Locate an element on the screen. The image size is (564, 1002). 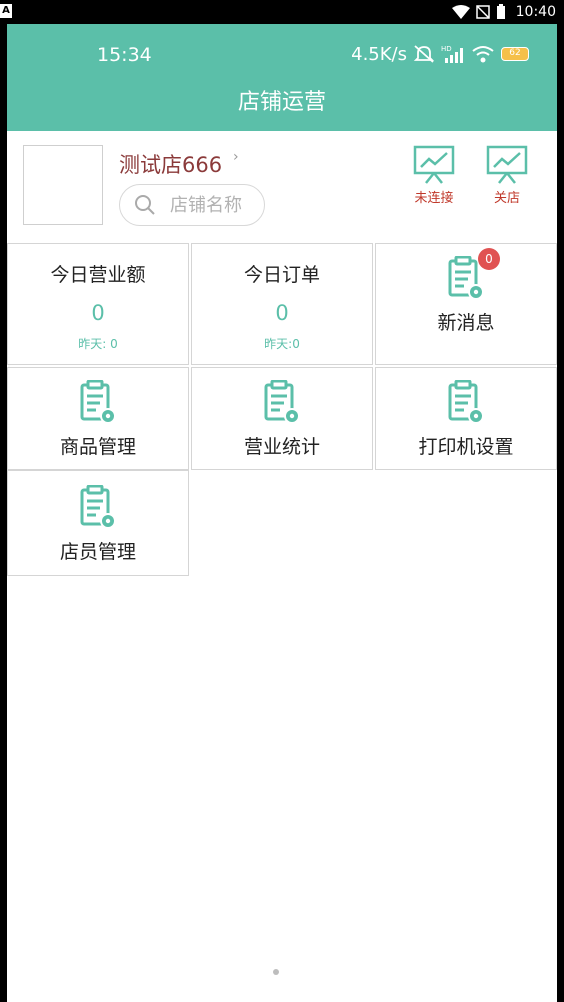
yesterday-revenue: 昨天: 0 is located at coordinates (98, 344).